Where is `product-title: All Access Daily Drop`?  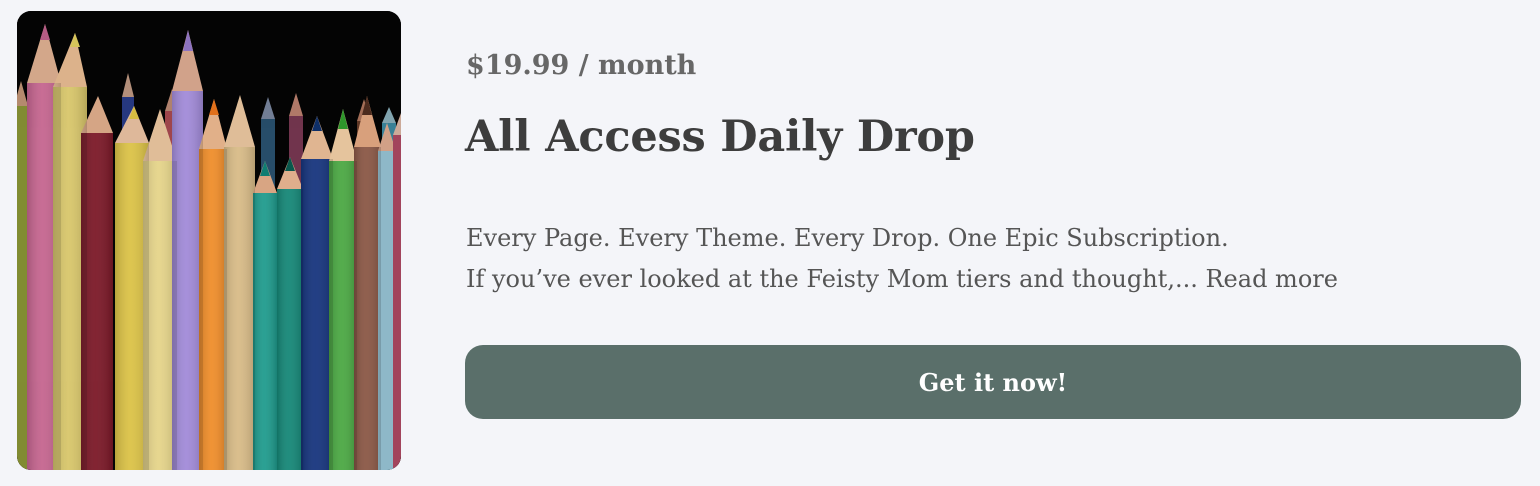 product-title: All Access Daily Drop is located at coordinates (720, 137).